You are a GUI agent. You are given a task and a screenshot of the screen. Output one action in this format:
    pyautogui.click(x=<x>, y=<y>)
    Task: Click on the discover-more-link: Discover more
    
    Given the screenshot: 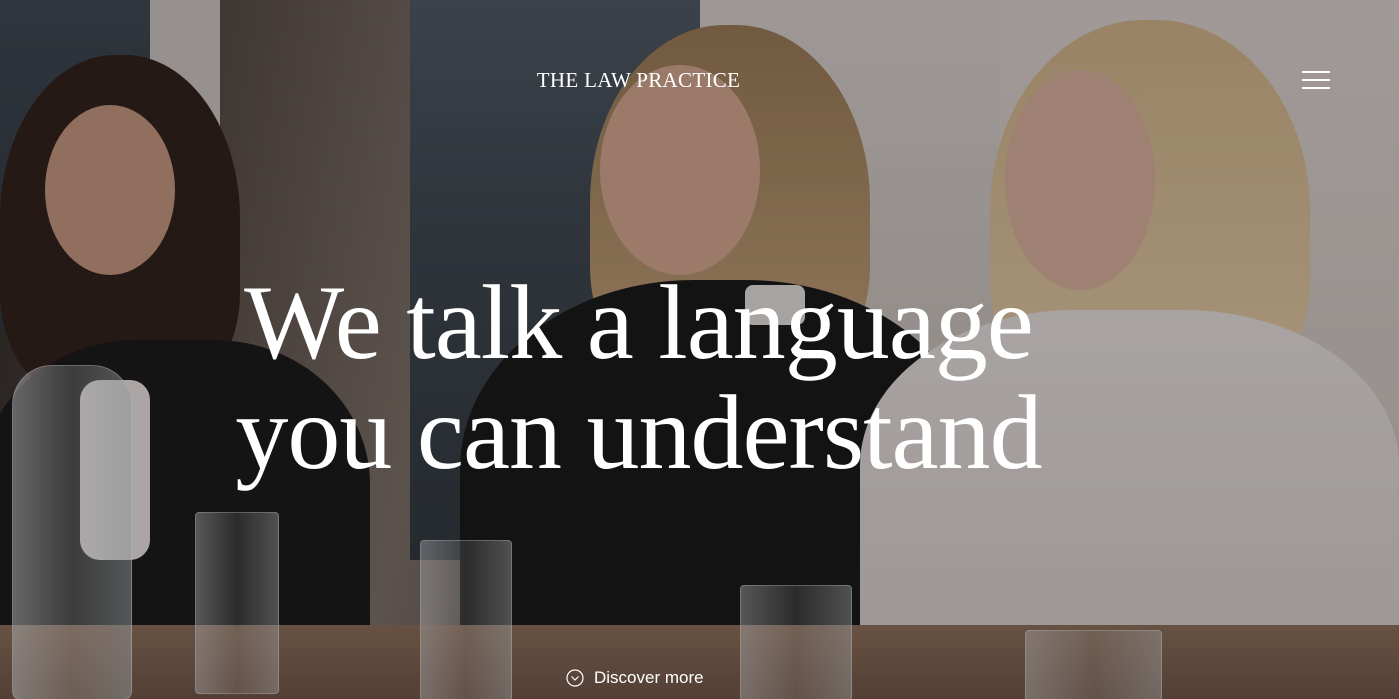 What is the action you would take?
    pyautogui.click(x=635, y=678)
    